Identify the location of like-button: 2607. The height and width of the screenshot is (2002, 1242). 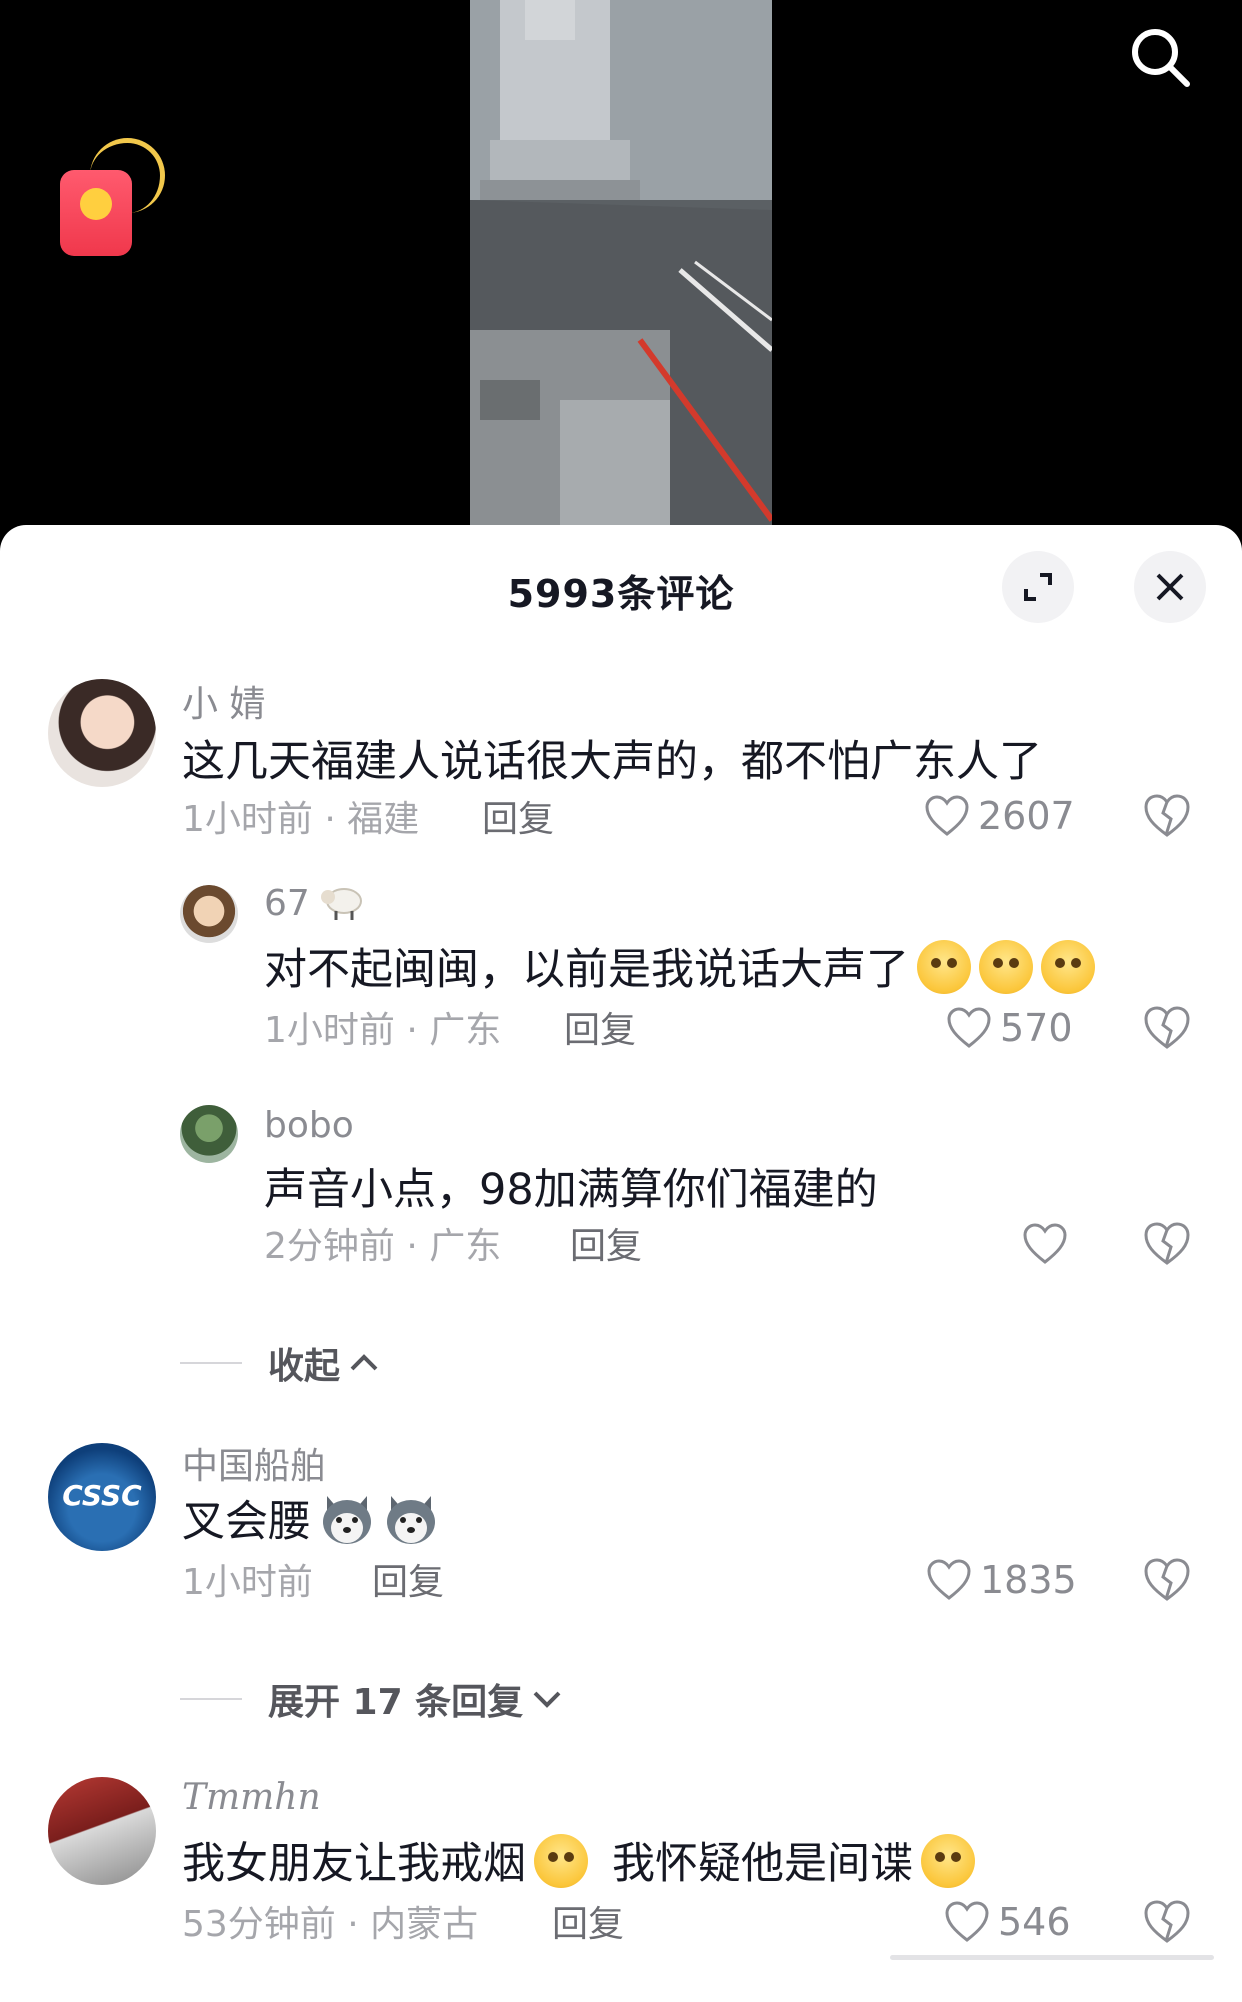
(999, 816).